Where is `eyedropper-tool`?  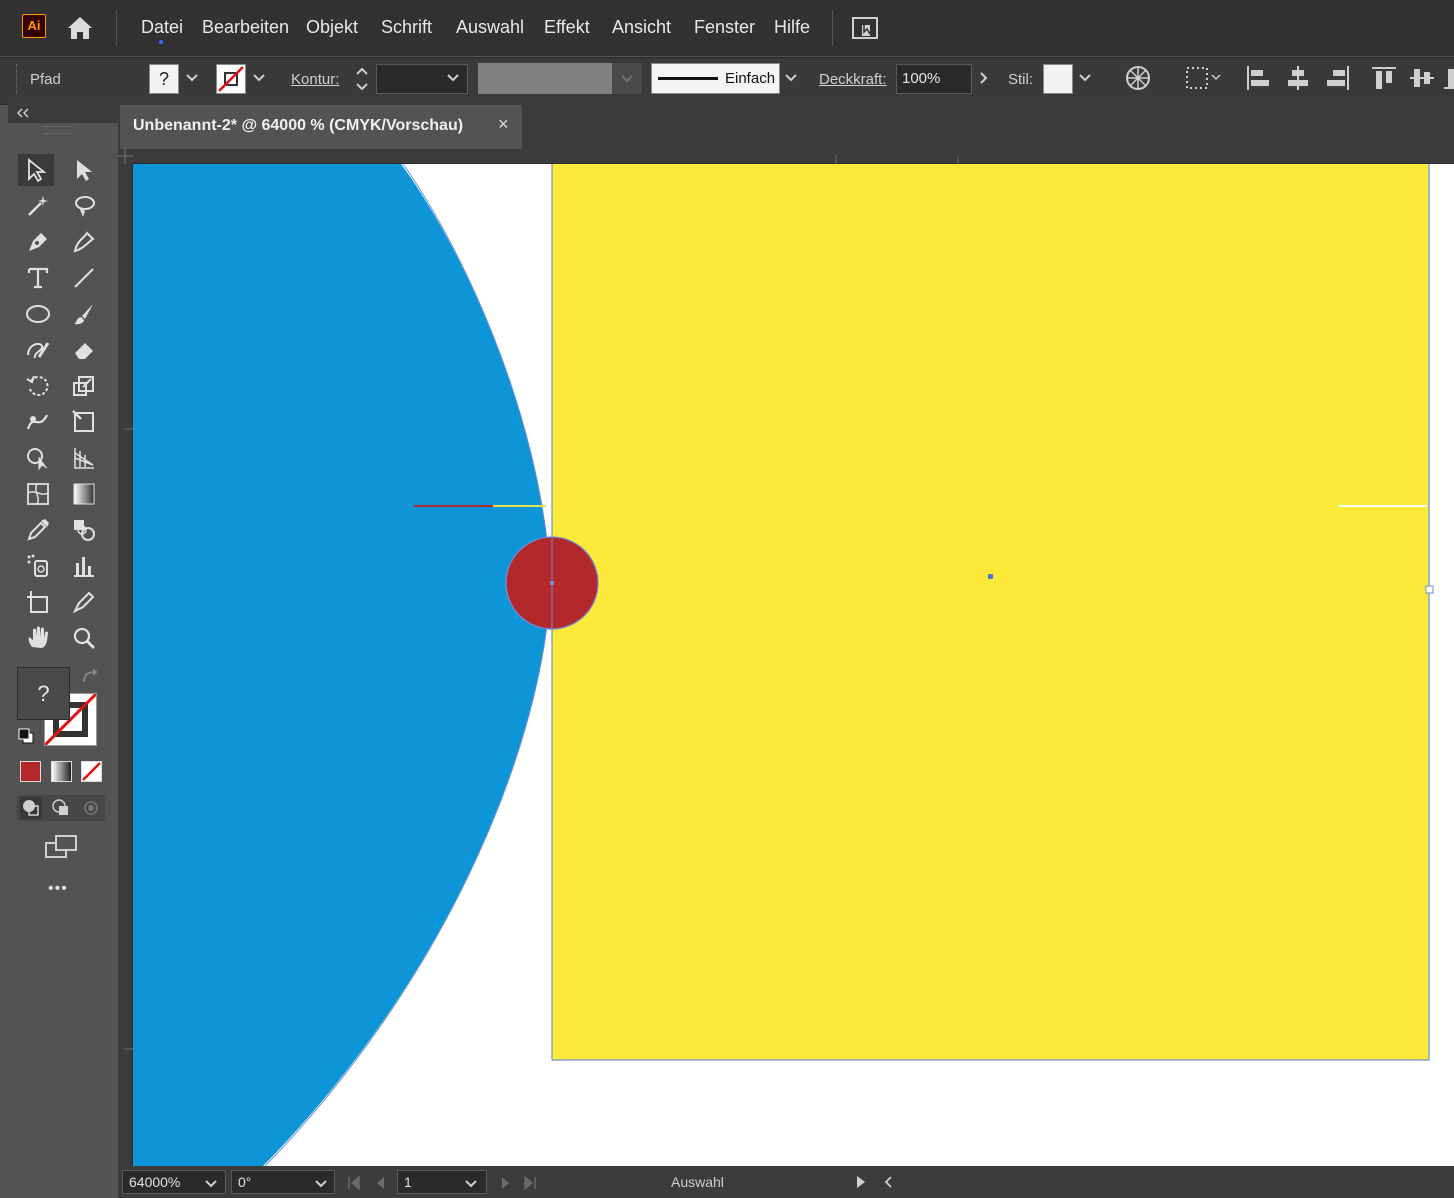
eyedropper-tool is located at coordinates (38, 530).